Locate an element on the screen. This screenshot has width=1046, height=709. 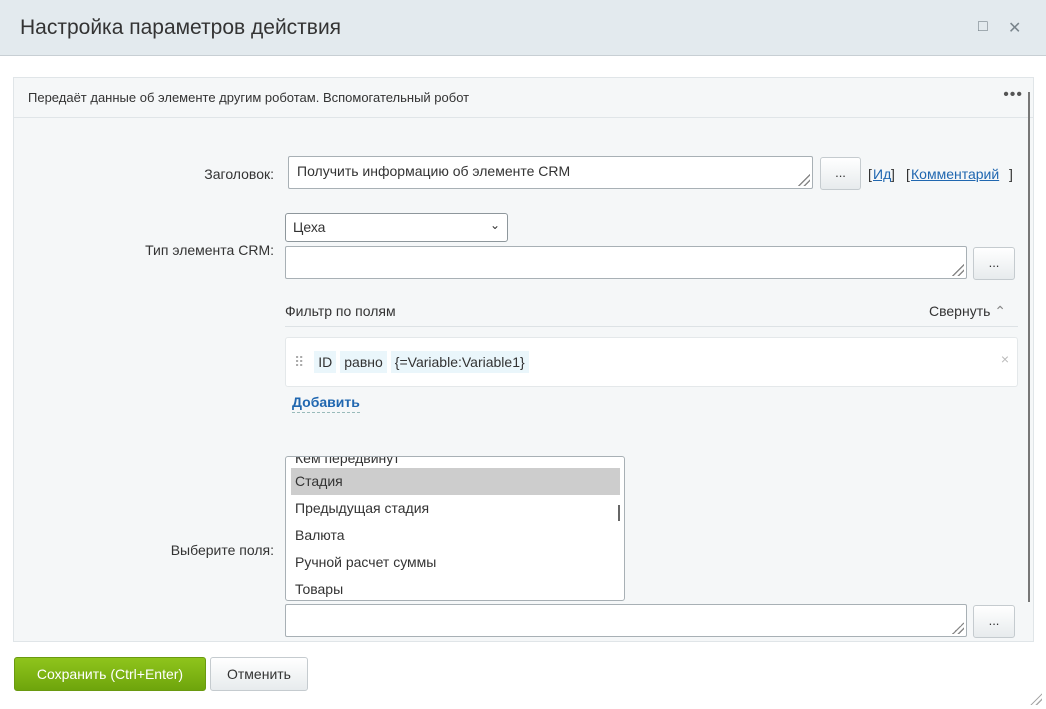
collapse-button: Свернуть ⌃ is located at coordinates (967, 311).